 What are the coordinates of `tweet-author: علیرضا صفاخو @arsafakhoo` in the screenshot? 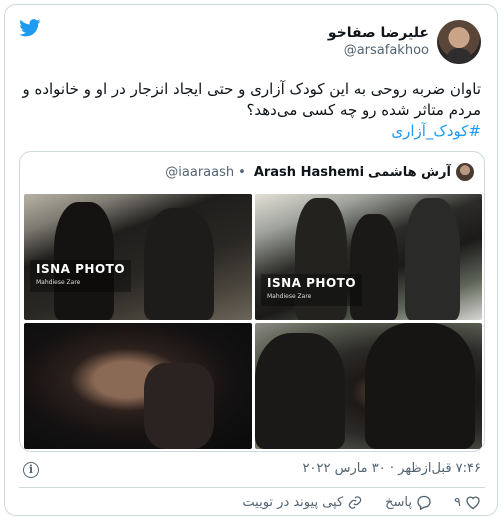 It's located at (404, 42).